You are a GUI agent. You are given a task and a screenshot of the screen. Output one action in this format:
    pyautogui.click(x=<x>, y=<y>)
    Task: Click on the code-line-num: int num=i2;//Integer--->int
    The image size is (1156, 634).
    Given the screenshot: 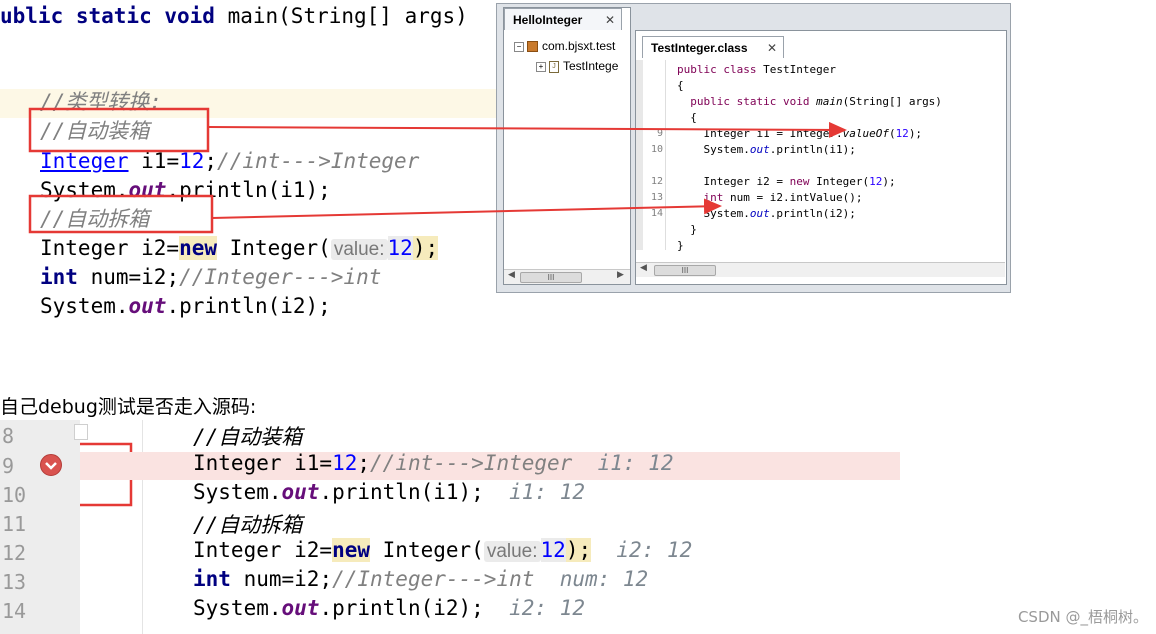 What is the action you would take?
    pyautogui.click(x=211, y=277)
    